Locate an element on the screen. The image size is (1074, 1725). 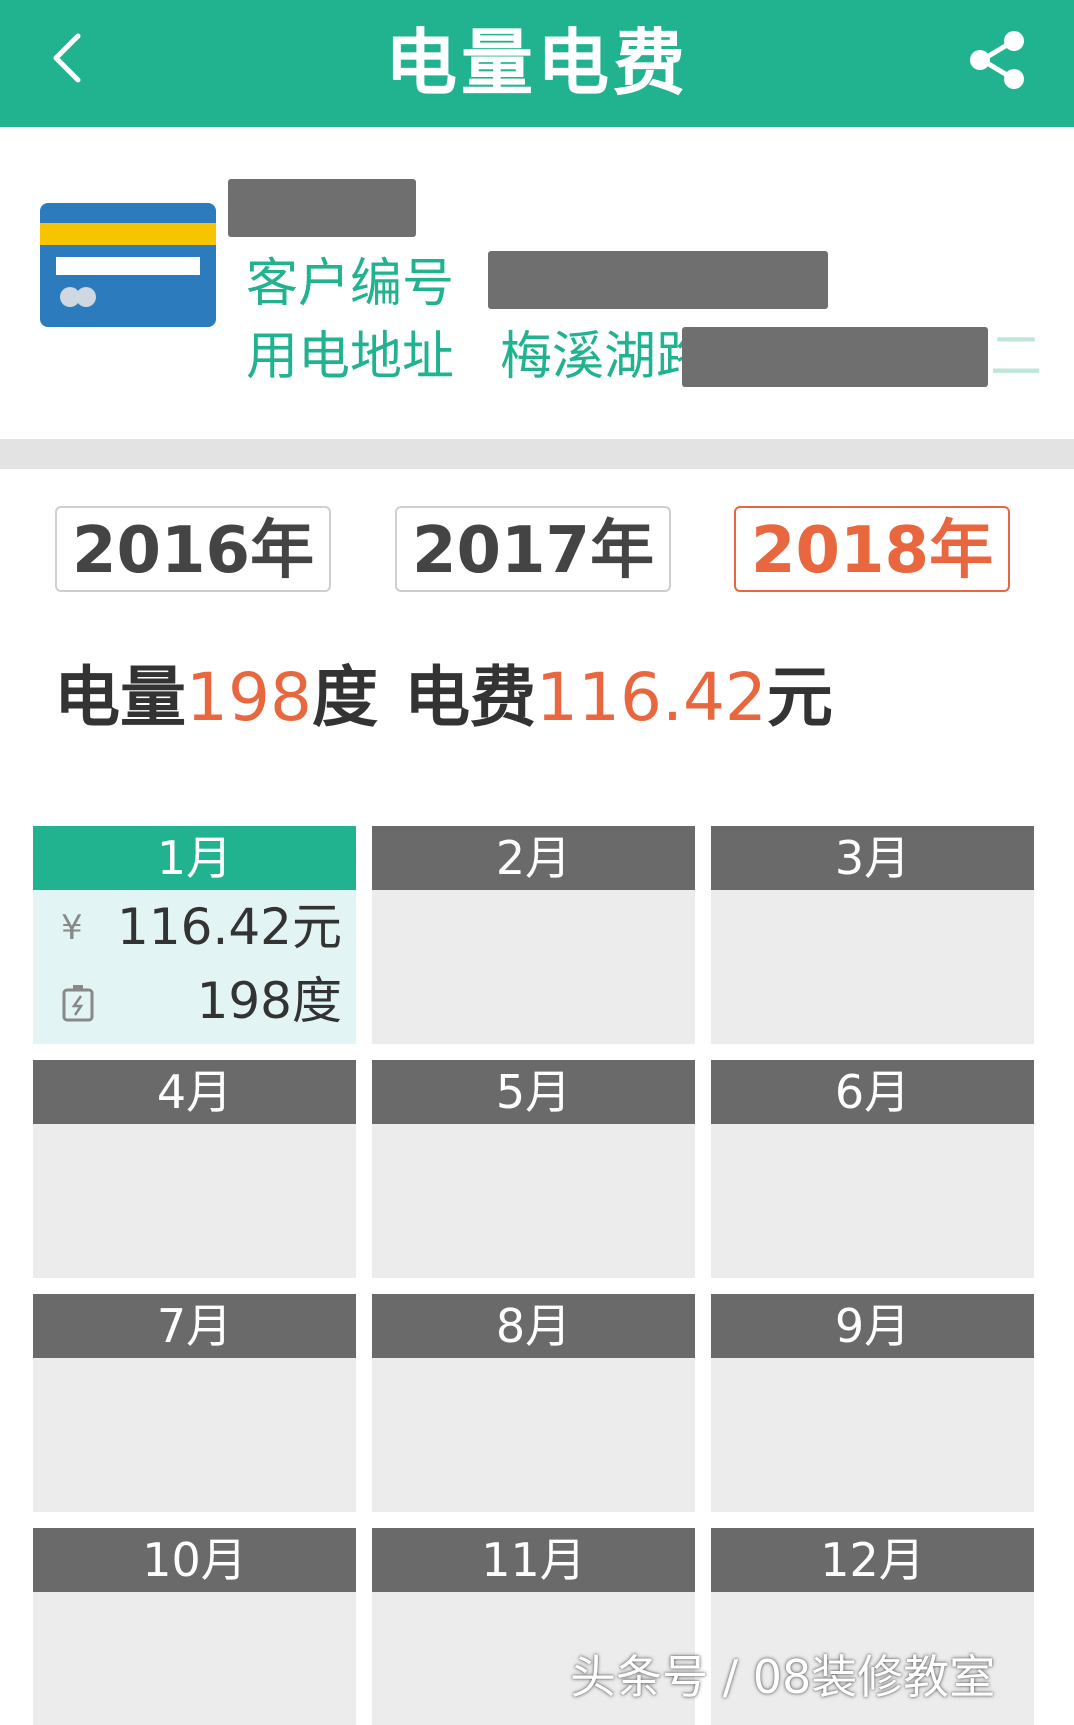
month-card-6: 6月 is located at coordinates (872, 1169).